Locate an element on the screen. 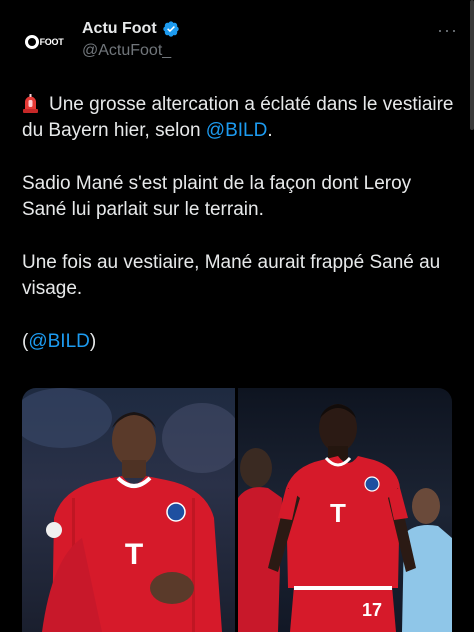 Image resolution: width=474 pixels, height=632 pixels. avatar: FOOT is located at coordinates (44, 42).